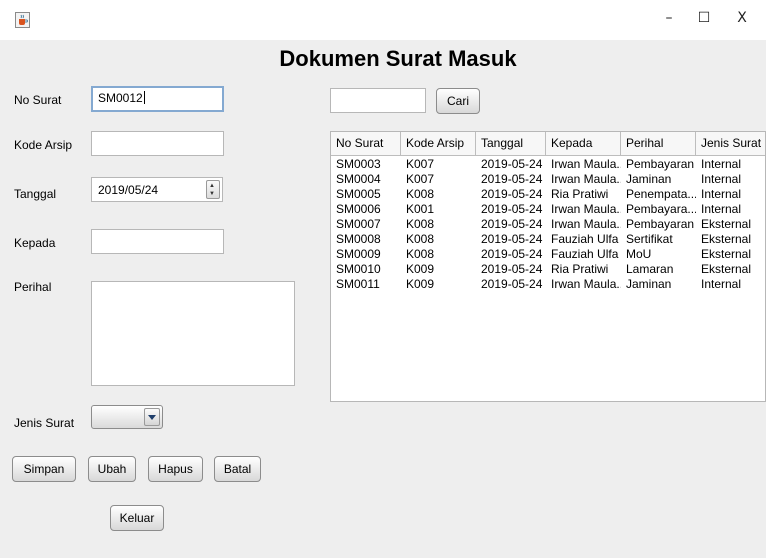  I want to click on chevron-down-icon, so click(152, 417).